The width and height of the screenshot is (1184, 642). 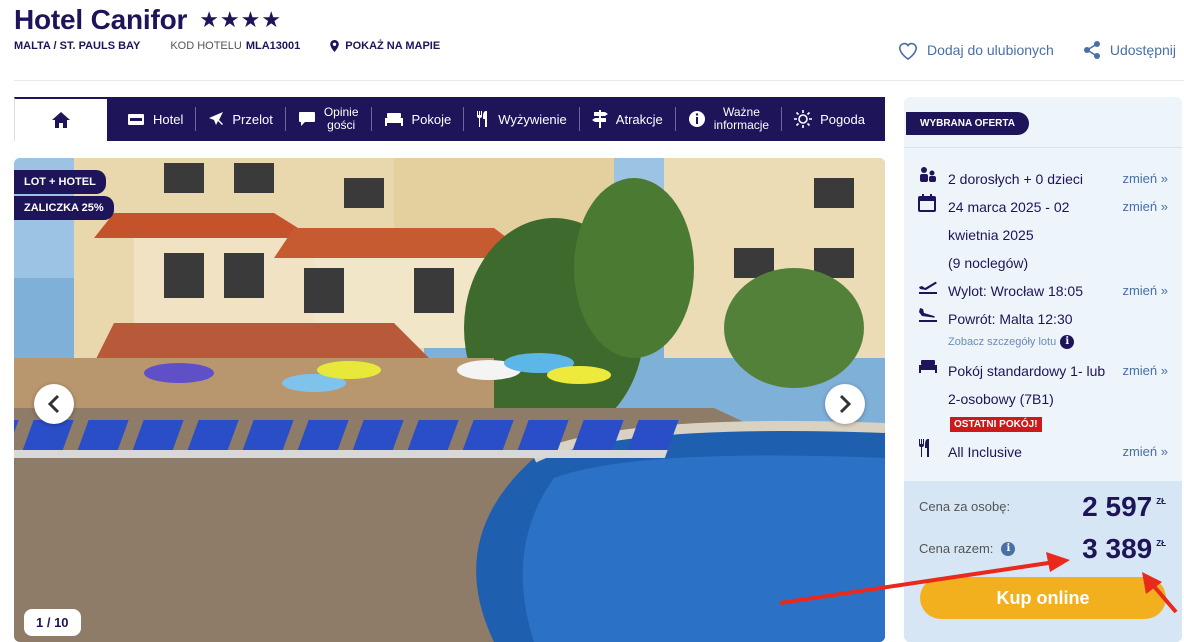 I want to click on tab-info-line2: informacje, so click(x=741, y=125).